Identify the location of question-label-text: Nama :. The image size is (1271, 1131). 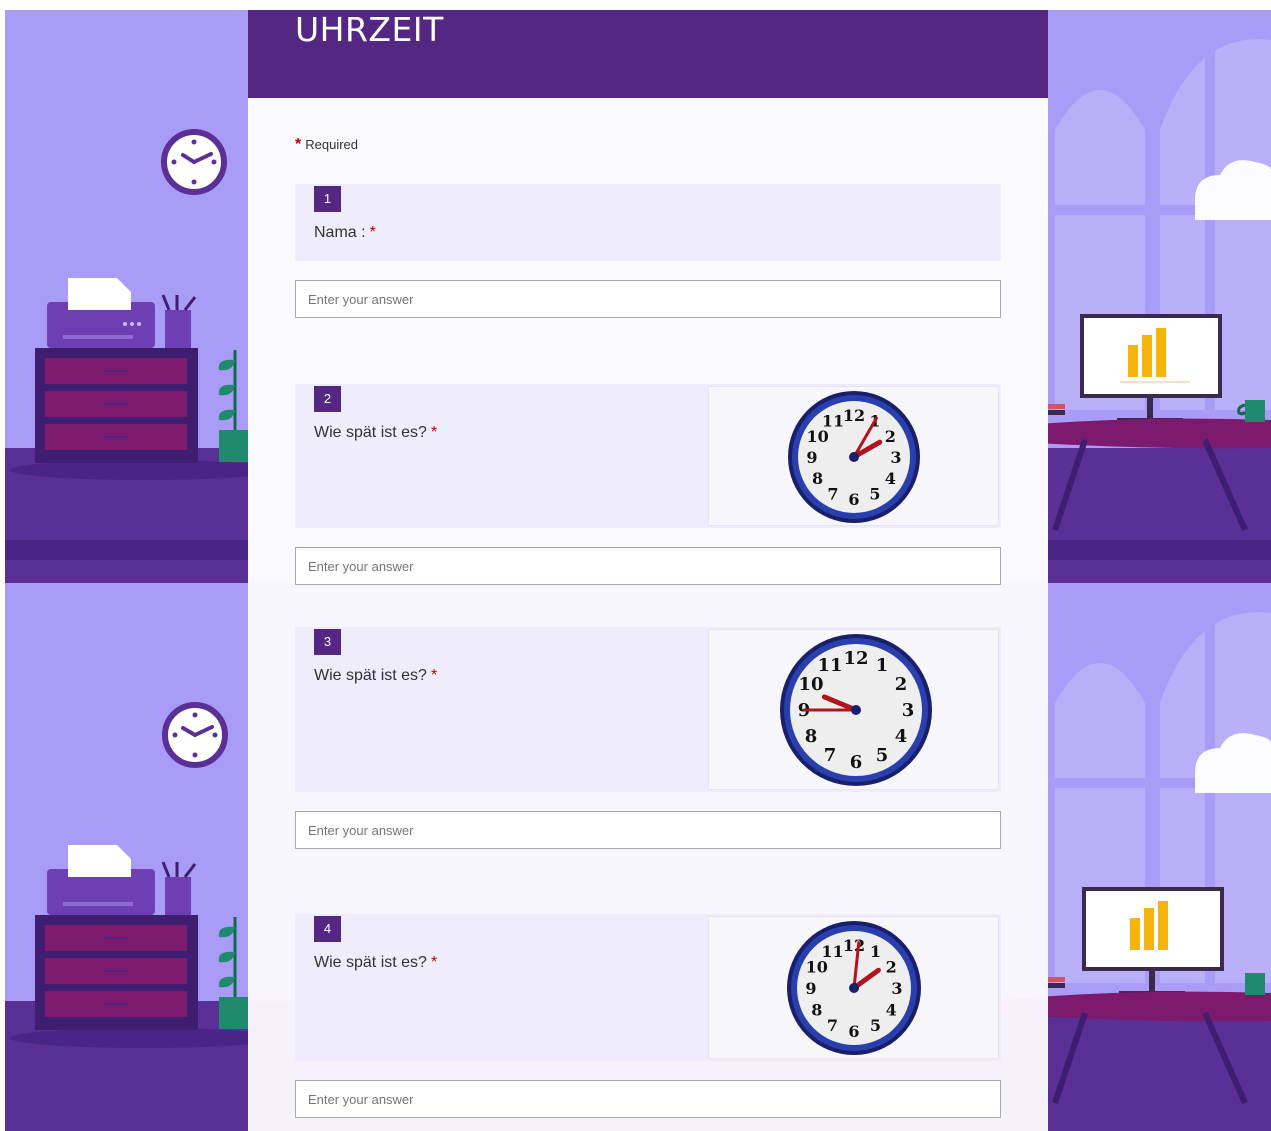
(340, 232).